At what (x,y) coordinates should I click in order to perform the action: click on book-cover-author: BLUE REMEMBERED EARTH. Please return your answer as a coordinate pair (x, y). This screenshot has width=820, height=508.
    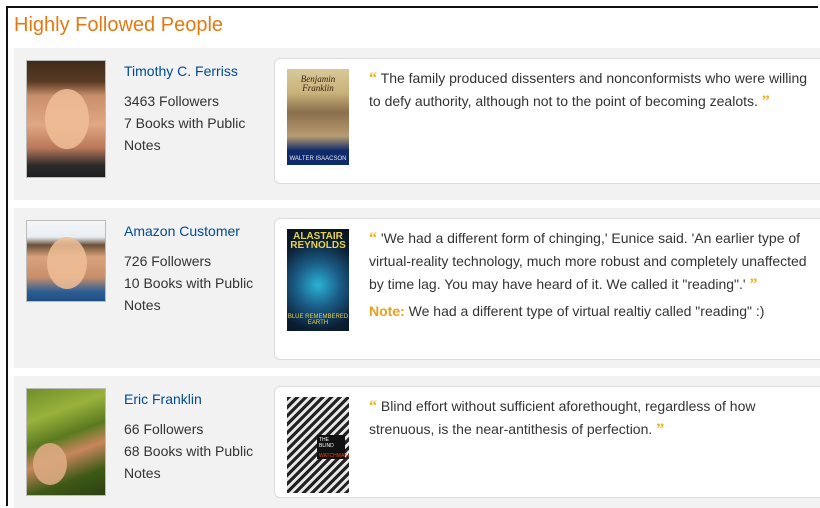
    Looking at the image, I should click on (318, 320).